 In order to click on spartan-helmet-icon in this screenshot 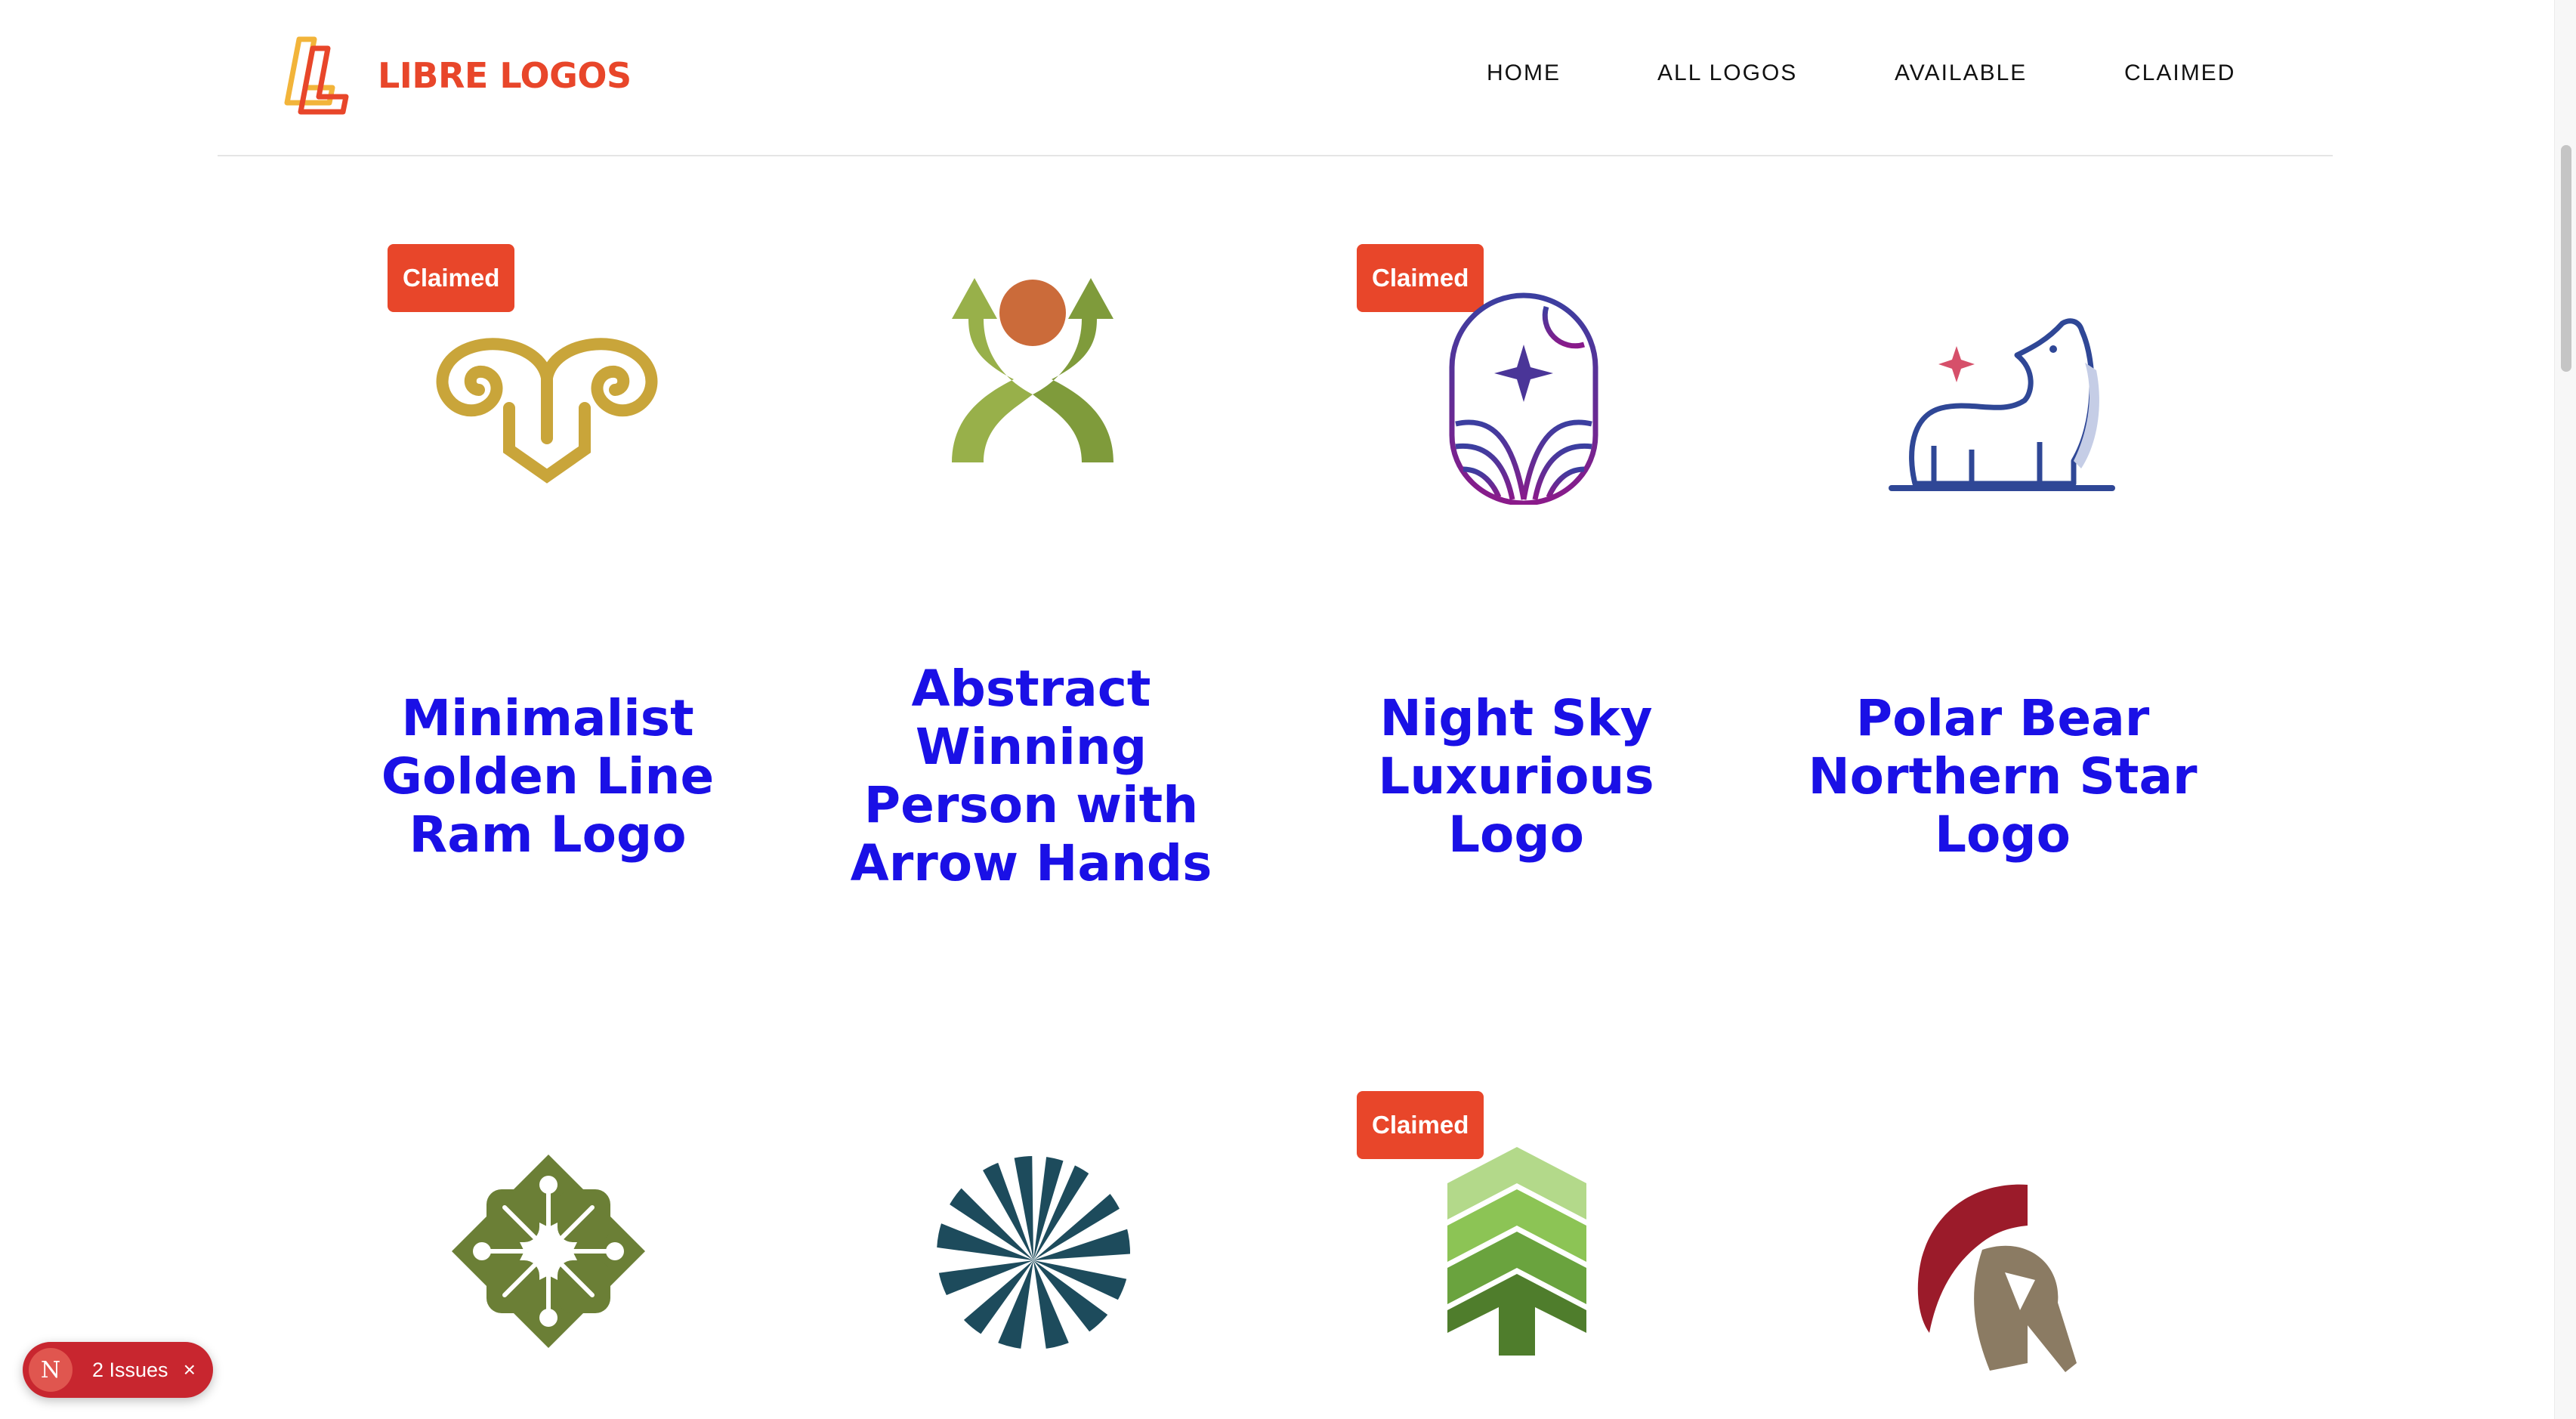, I will do `click(1997, 1278)`.